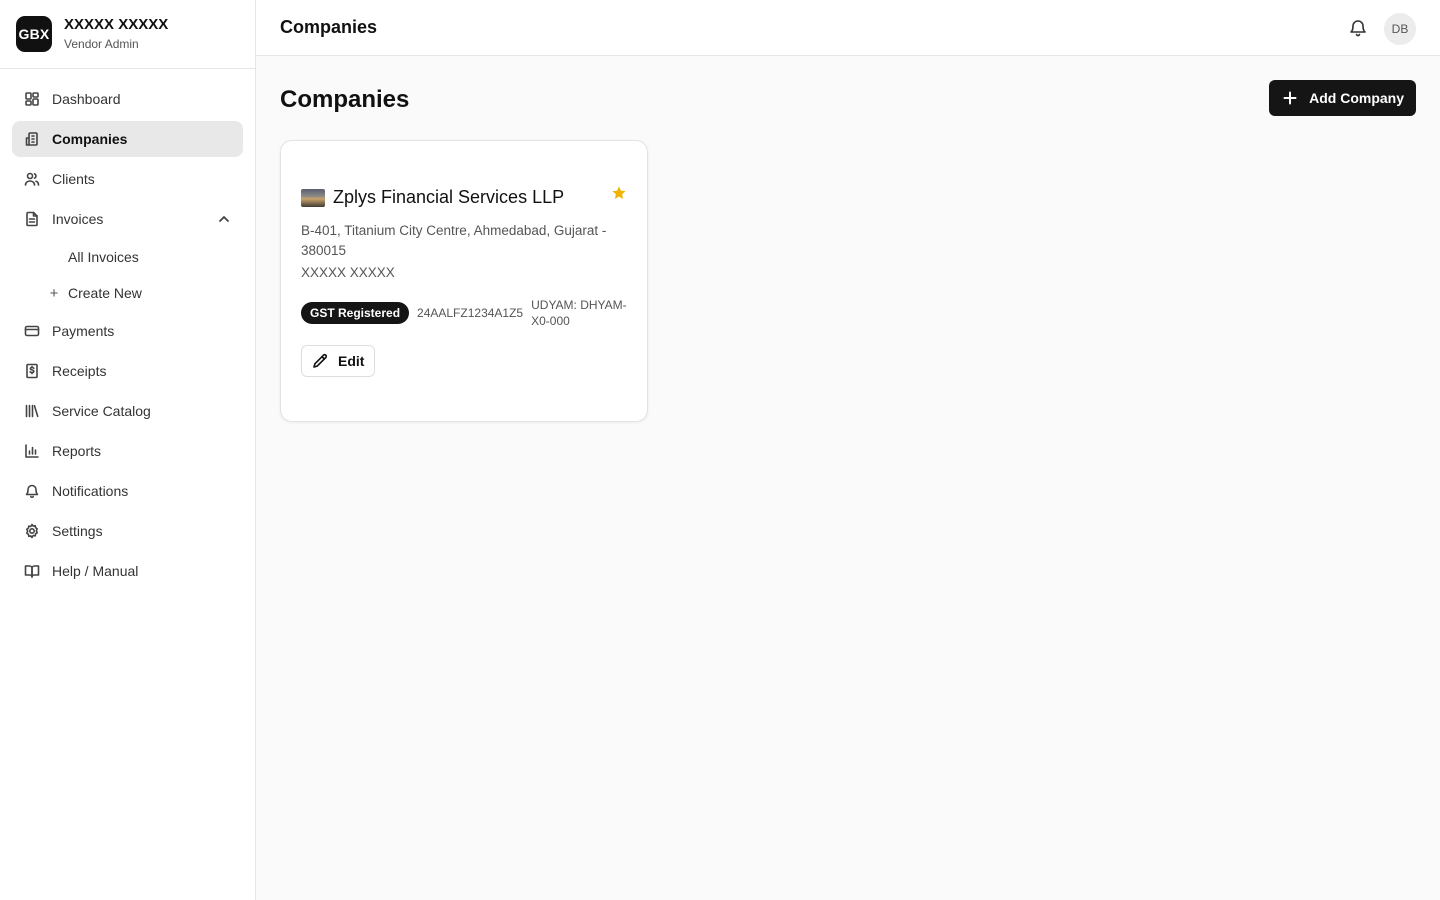 The width and height of the screenshot is (1440, 900). What do you see at coordinates (848, 28) in the screenshot?
I see `topbar: Companies DB` at bounding box center [848, 28].